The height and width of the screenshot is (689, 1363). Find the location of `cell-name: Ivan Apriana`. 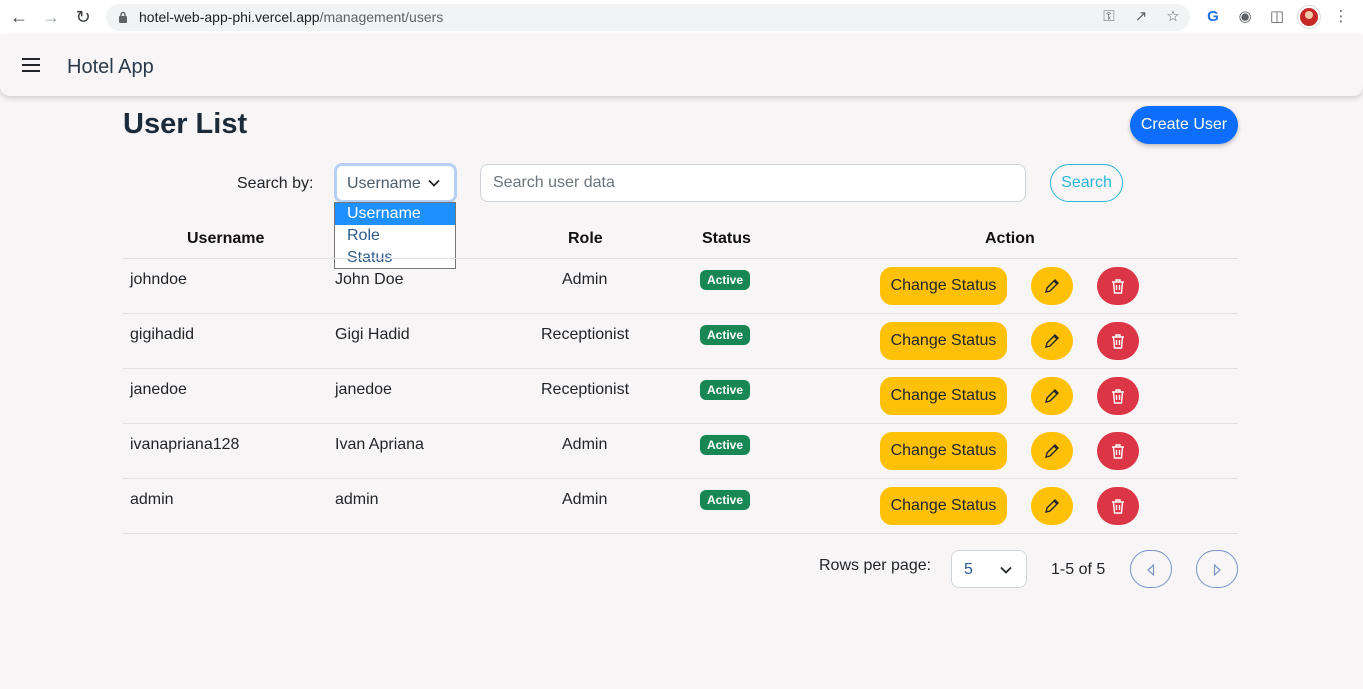

cell-name: Ivan Apriana is located at coordinates (379, 444).